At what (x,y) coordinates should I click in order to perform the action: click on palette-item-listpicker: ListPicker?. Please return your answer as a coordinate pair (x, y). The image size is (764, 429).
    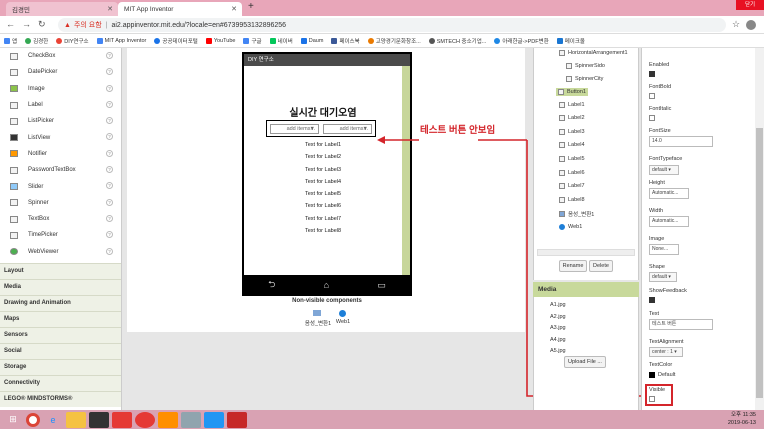
    Looking at the image, I should click on (60, 121).